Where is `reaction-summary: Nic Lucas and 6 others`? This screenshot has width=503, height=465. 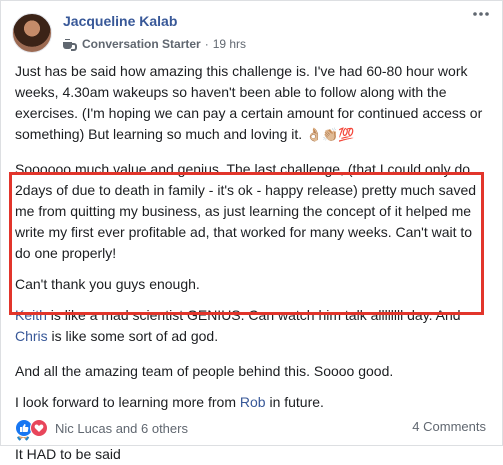 reaction-summary: Nic Lucas and 6 others is located at coordinates (101, 428).